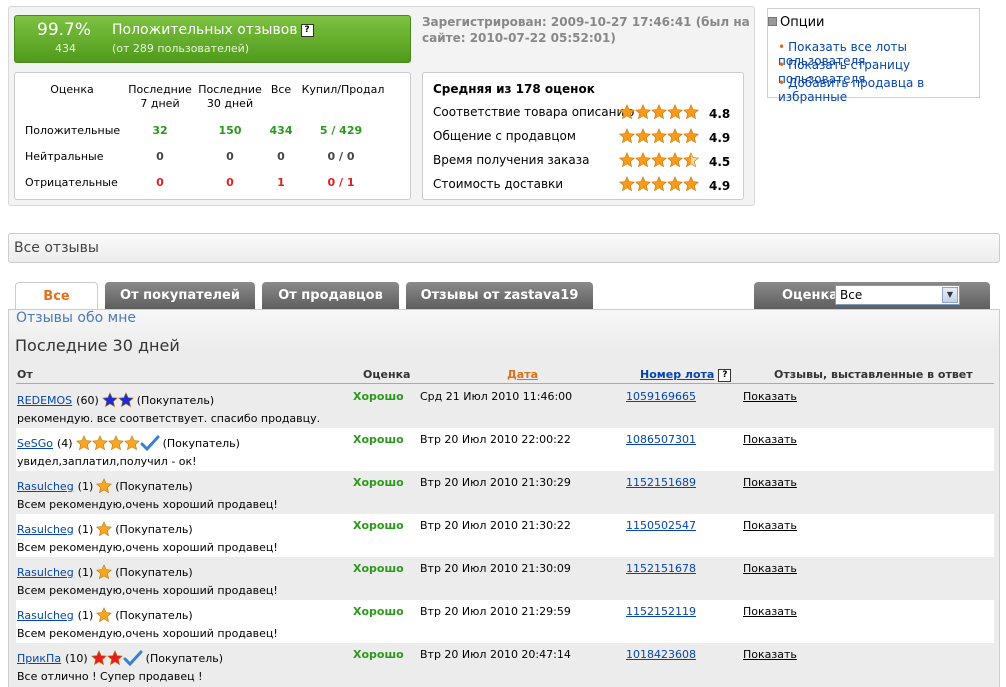 The width and height of the screenshot is (1006, 687). Describe the element at coordinates (56, 295) in the screenshot. I see `tab-all: Все` at that location.